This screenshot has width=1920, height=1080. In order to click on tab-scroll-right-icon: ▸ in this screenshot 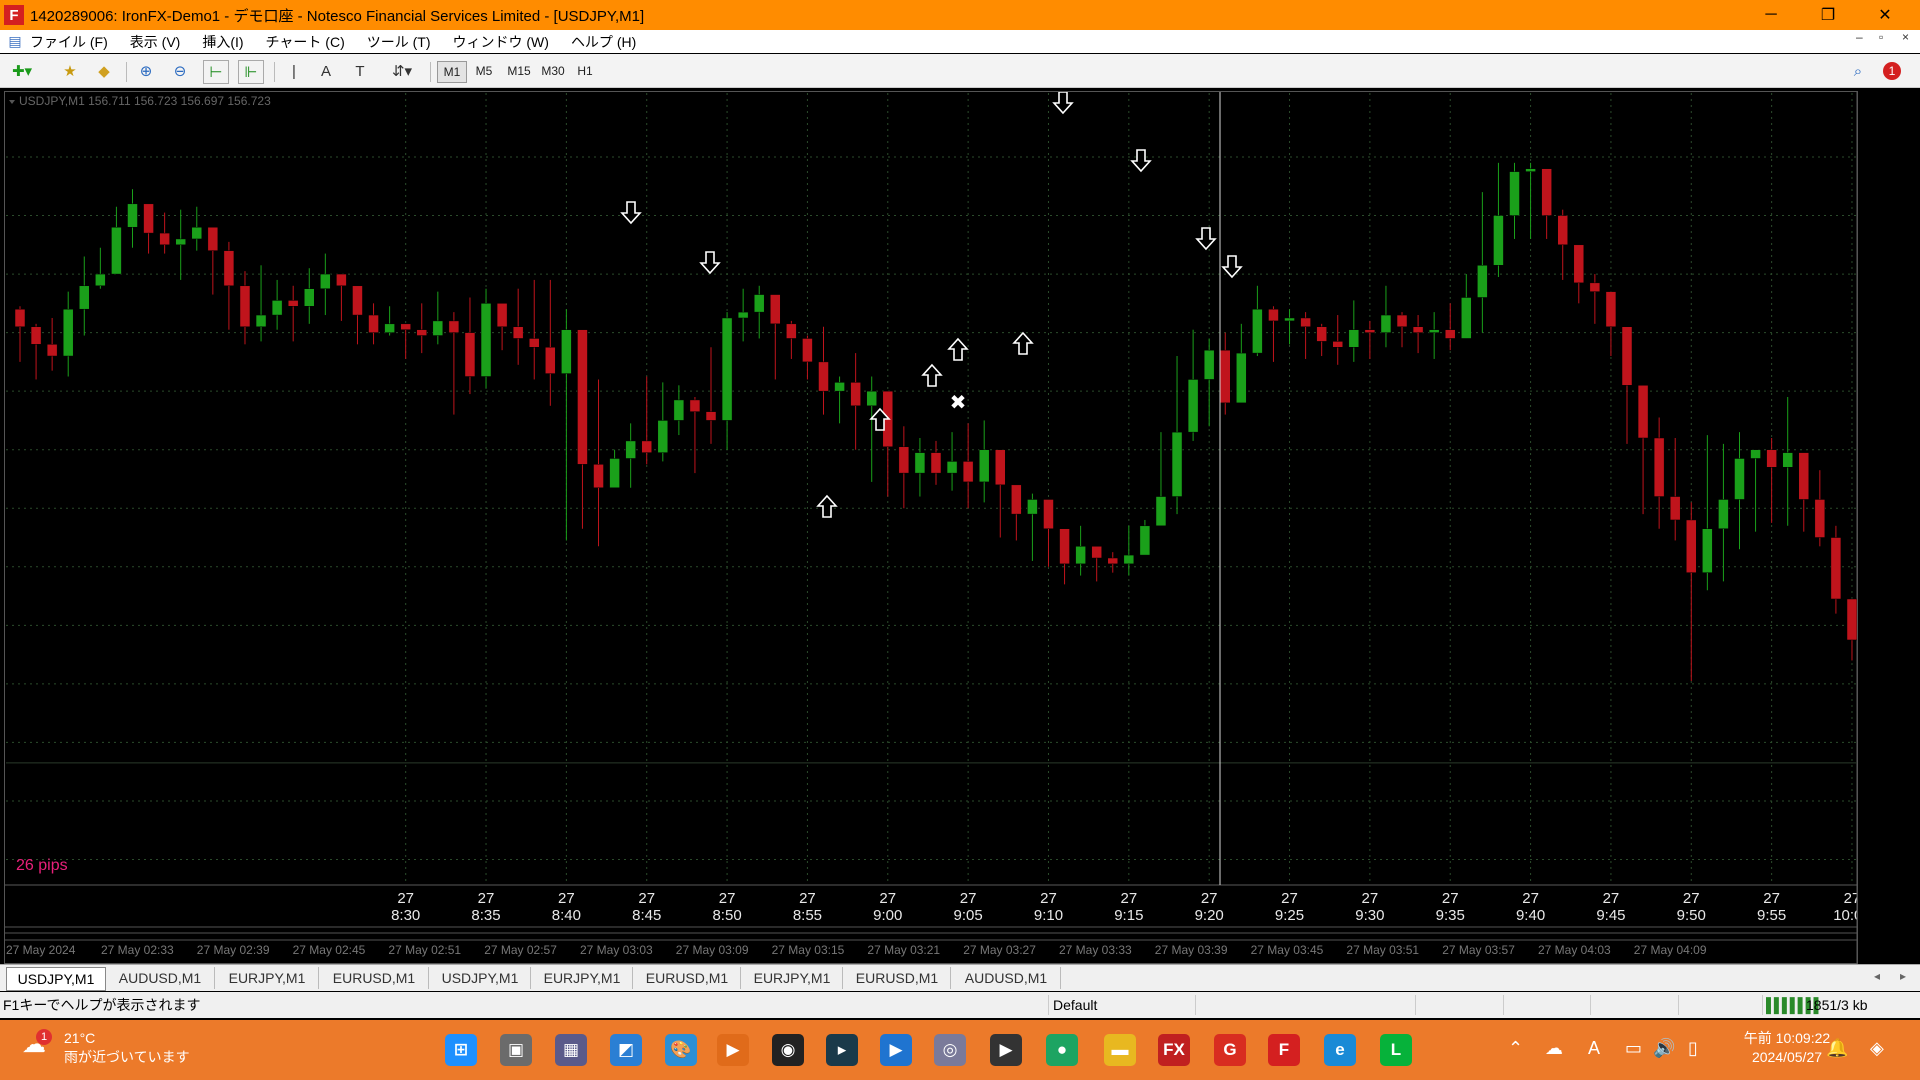, I will do `click(1903, 976)`.